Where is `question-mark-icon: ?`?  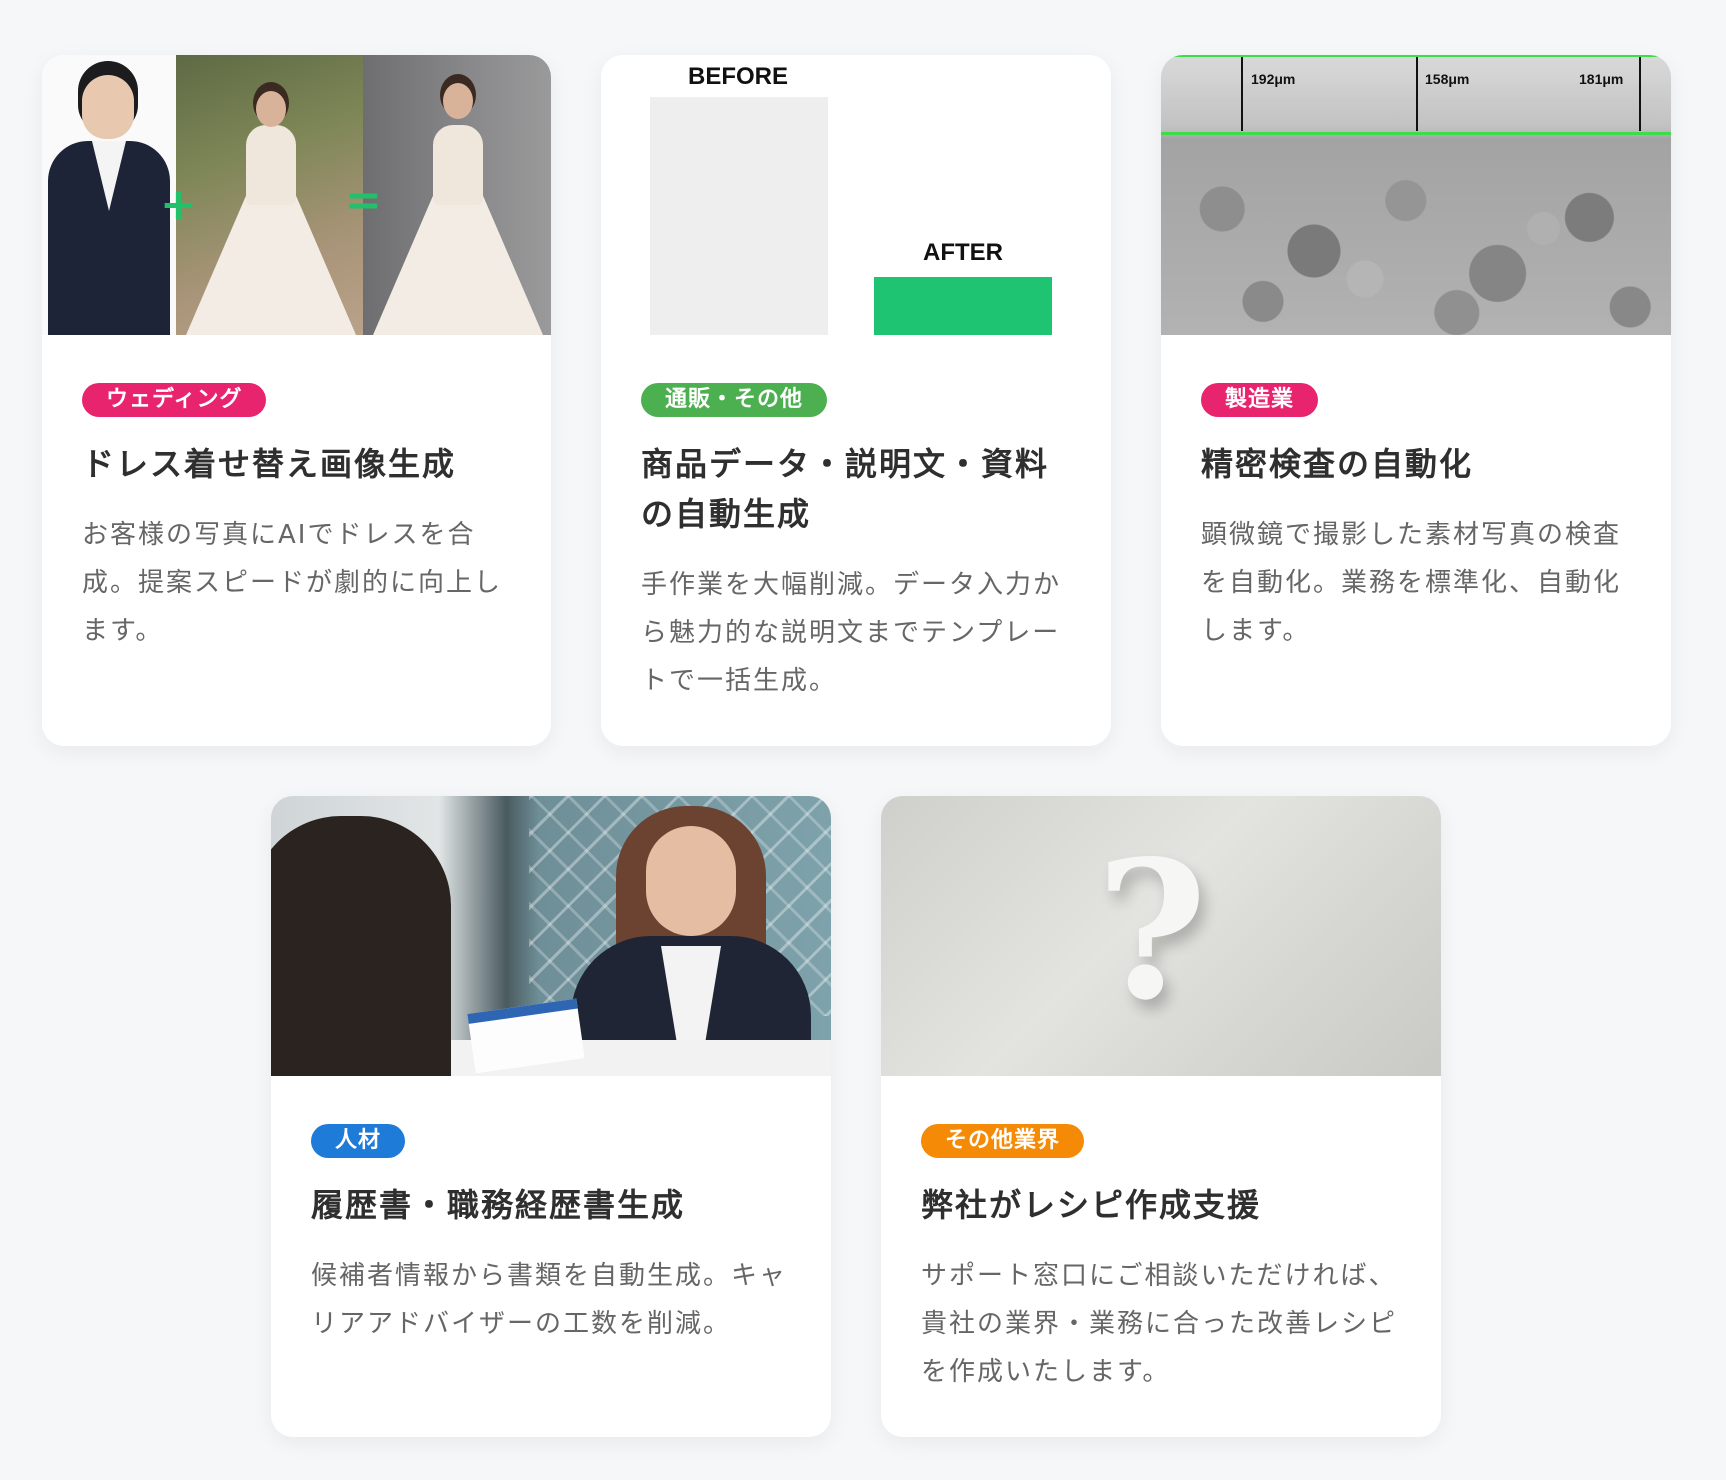 question-mark-icon: ? is located at coordinates (1152, 930).